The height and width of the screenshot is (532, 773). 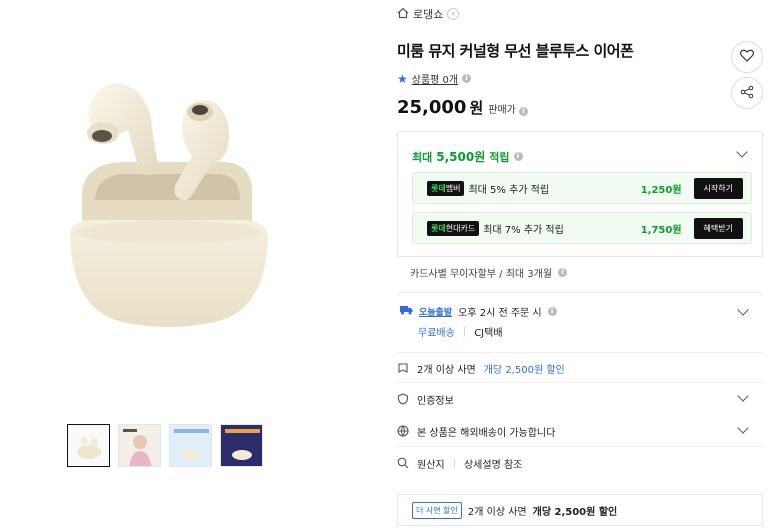 What do you see at coordinates (502, 110) in the screenshot?
I see `price-label: 판매가` at bounding box center [502, 110].